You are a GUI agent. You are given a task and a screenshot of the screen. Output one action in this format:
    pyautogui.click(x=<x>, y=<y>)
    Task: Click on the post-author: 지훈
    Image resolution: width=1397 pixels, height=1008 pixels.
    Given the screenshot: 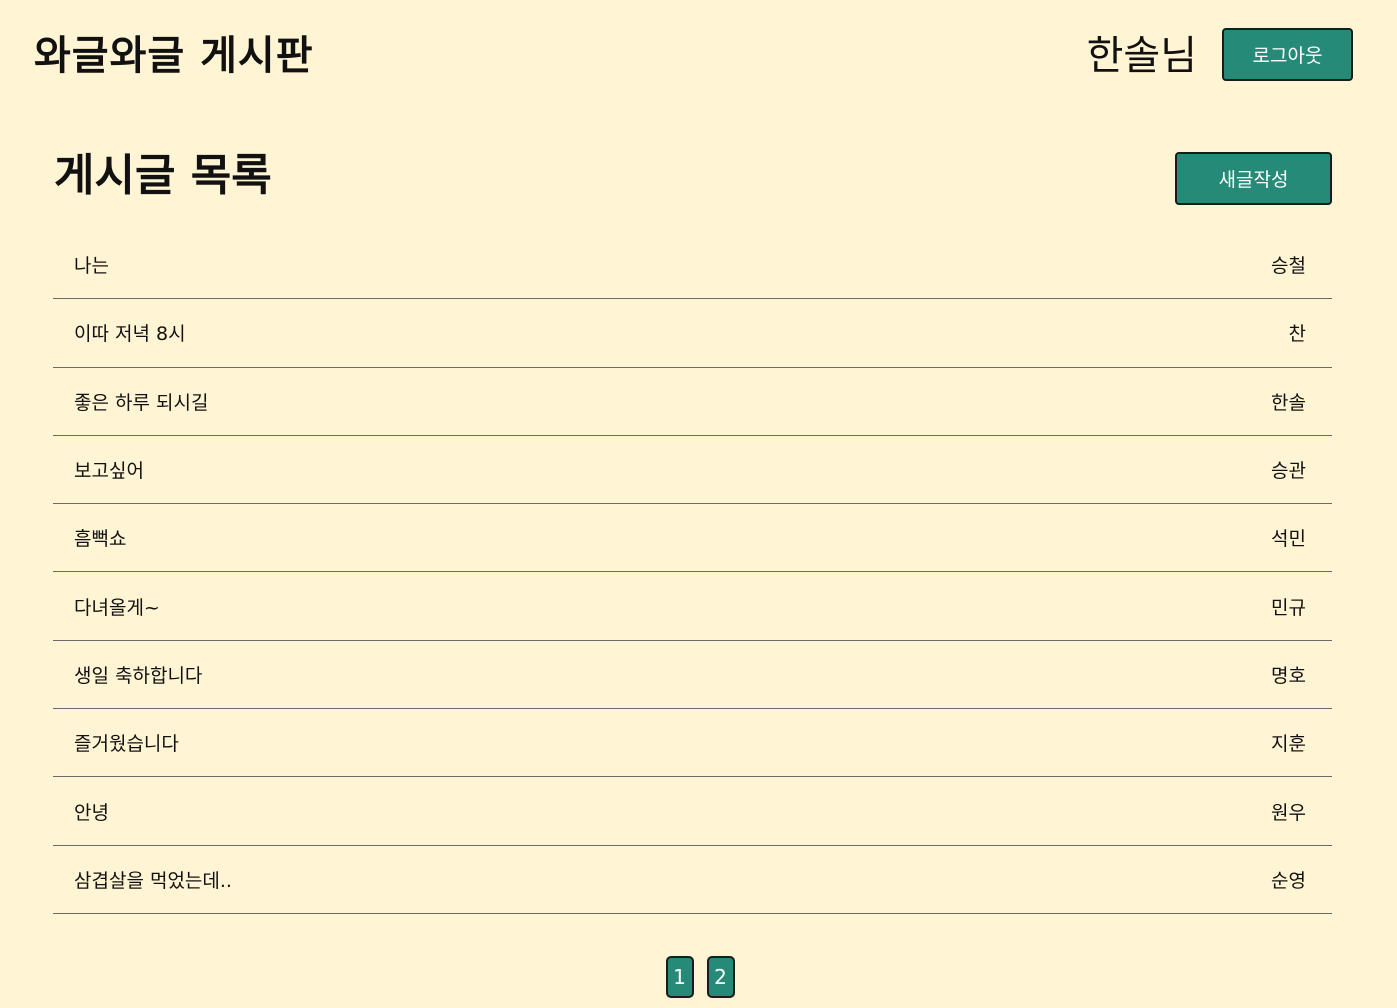 What is the action you would take?
    pyautogui.click(x=1288, y=744)
    